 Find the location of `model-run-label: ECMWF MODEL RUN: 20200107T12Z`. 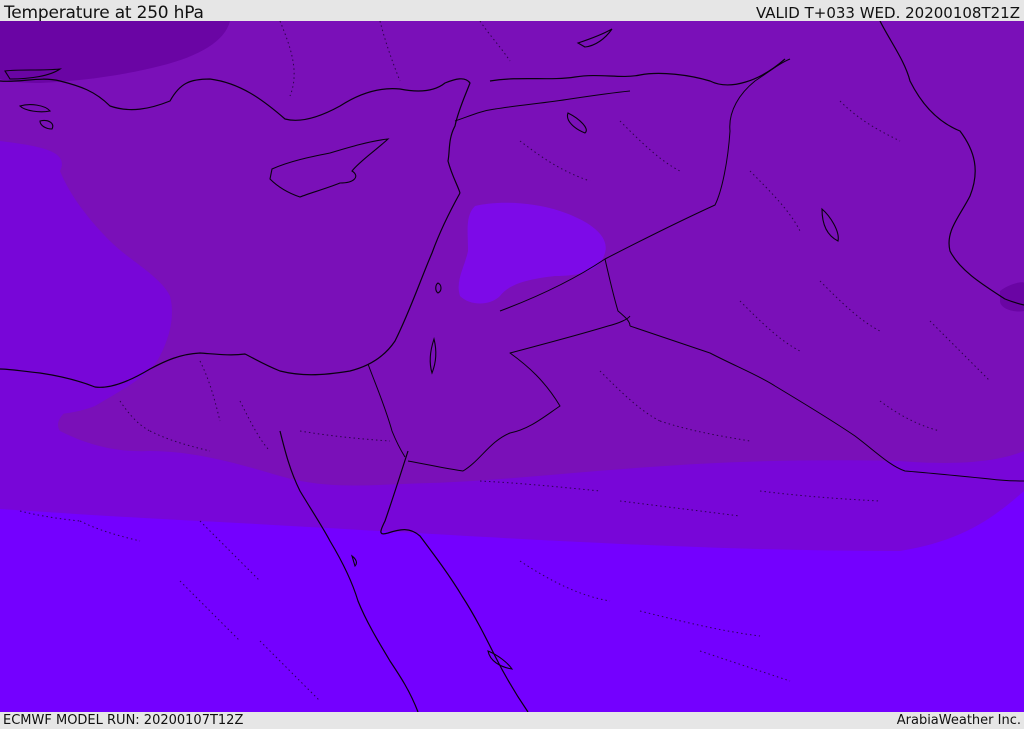

model-run-label: ECMWF MODEL RUN: 20200107T12Z is located at coordinates (123, 720).